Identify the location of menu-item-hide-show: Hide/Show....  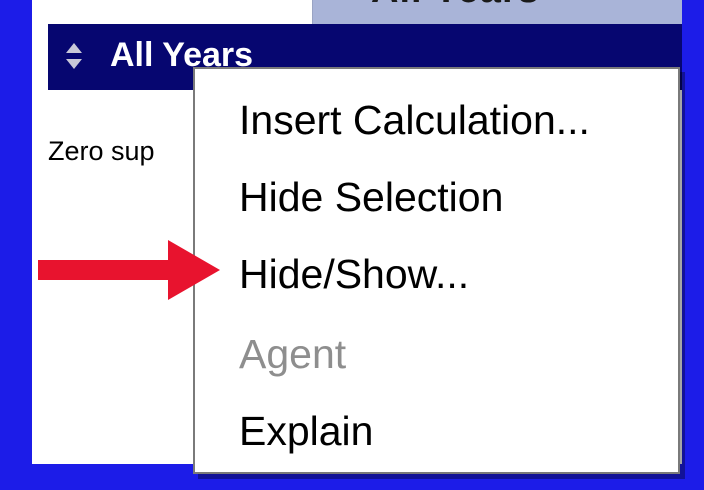
(354, 274).